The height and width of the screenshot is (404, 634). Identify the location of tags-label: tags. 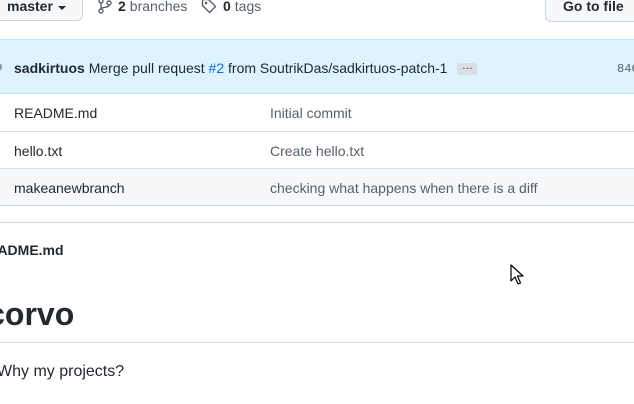
(248, 7).